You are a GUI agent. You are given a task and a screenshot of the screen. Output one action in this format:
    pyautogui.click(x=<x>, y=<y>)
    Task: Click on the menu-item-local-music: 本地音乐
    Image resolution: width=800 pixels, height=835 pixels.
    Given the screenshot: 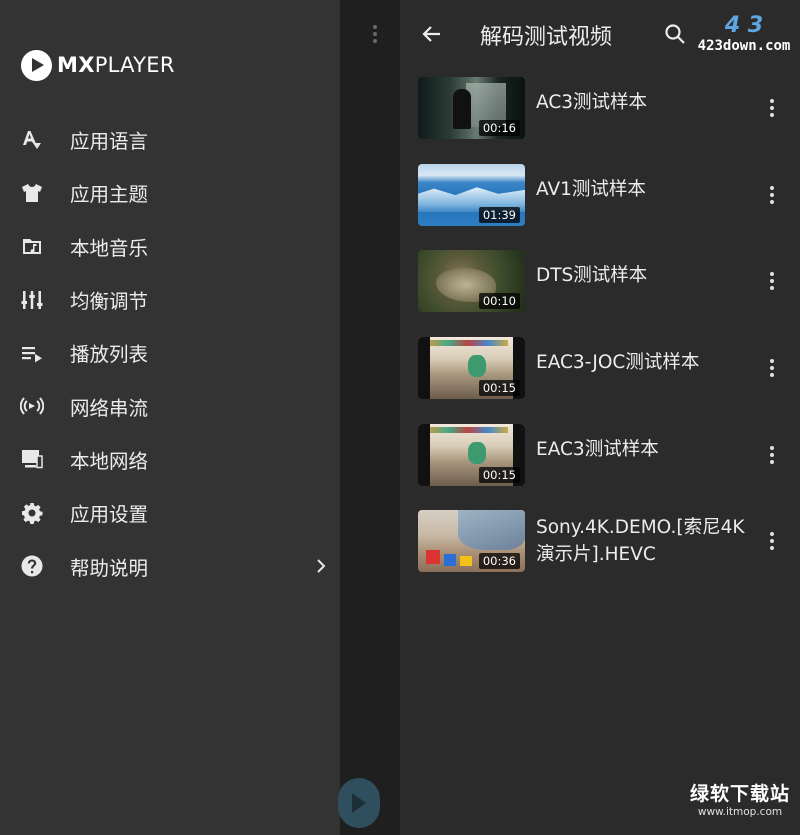 What is the action you would take?
    pyautogui.click(x=170, y=246)
    